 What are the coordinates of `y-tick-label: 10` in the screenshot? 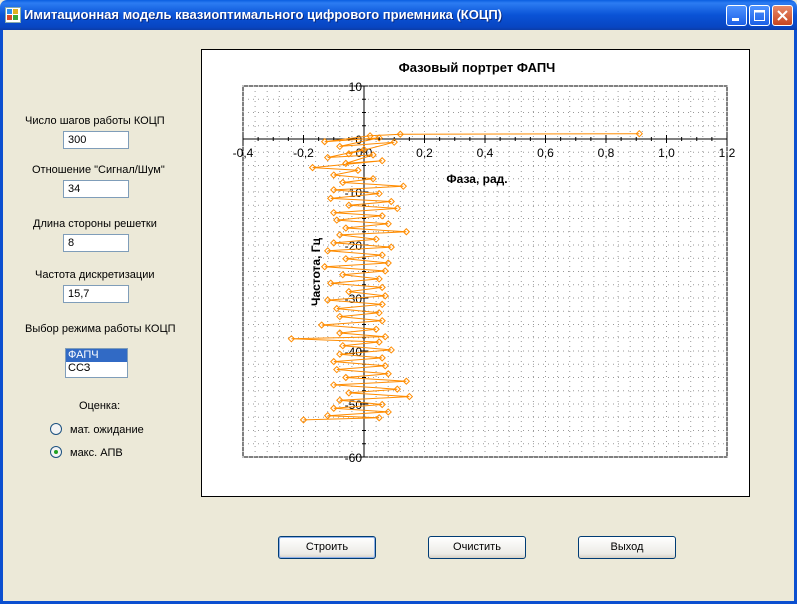 It's located at (356, 87).